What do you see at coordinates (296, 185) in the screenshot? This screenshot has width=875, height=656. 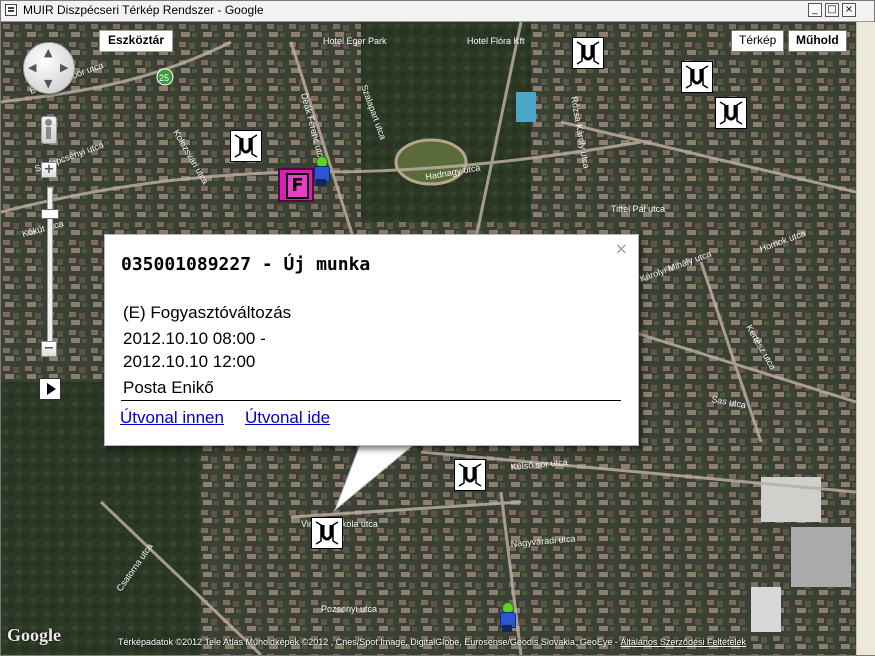 I see `f-marker-icon: F` at bounding box center [296, 185].